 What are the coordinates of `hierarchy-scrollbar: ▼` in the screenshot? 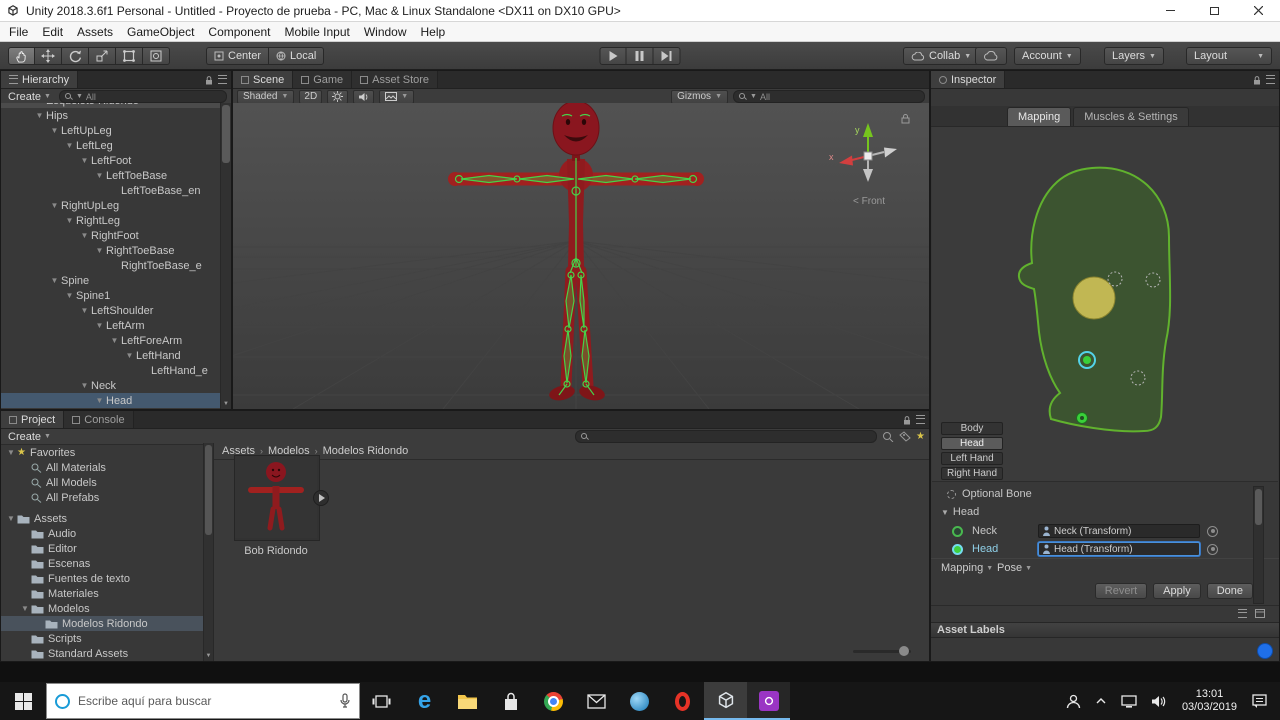 It's located at (225, 256).